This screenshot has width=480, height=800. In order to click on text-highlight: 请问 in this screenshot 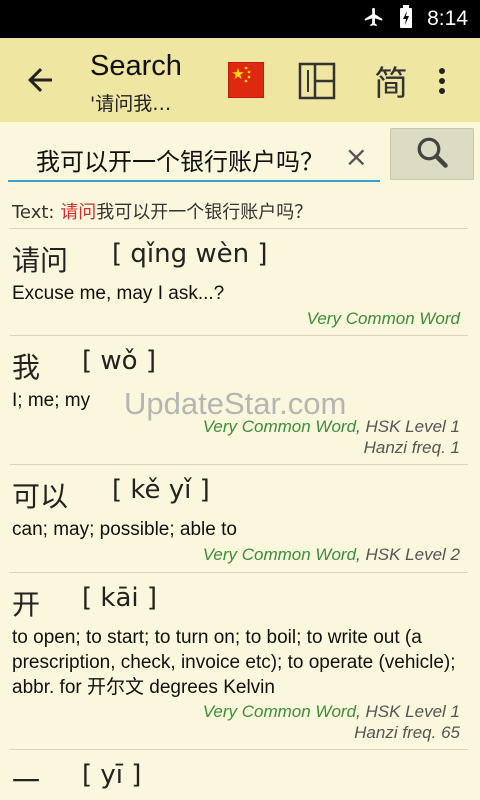, I will do `click(78, 212)`.